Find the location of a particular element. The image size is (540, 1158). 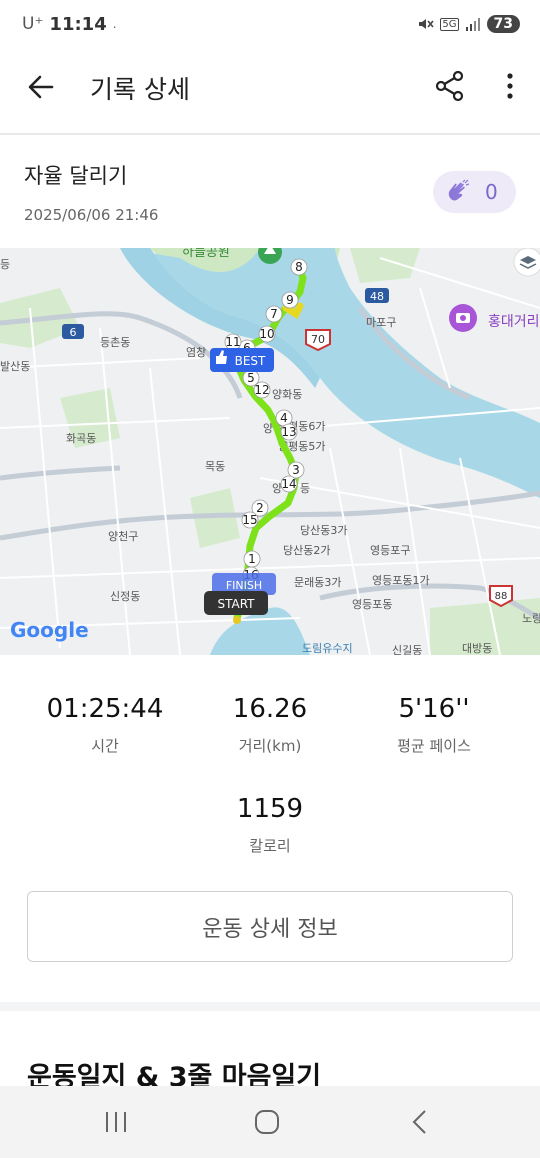

km-marker: 14 is located at coordinates (289, 484).